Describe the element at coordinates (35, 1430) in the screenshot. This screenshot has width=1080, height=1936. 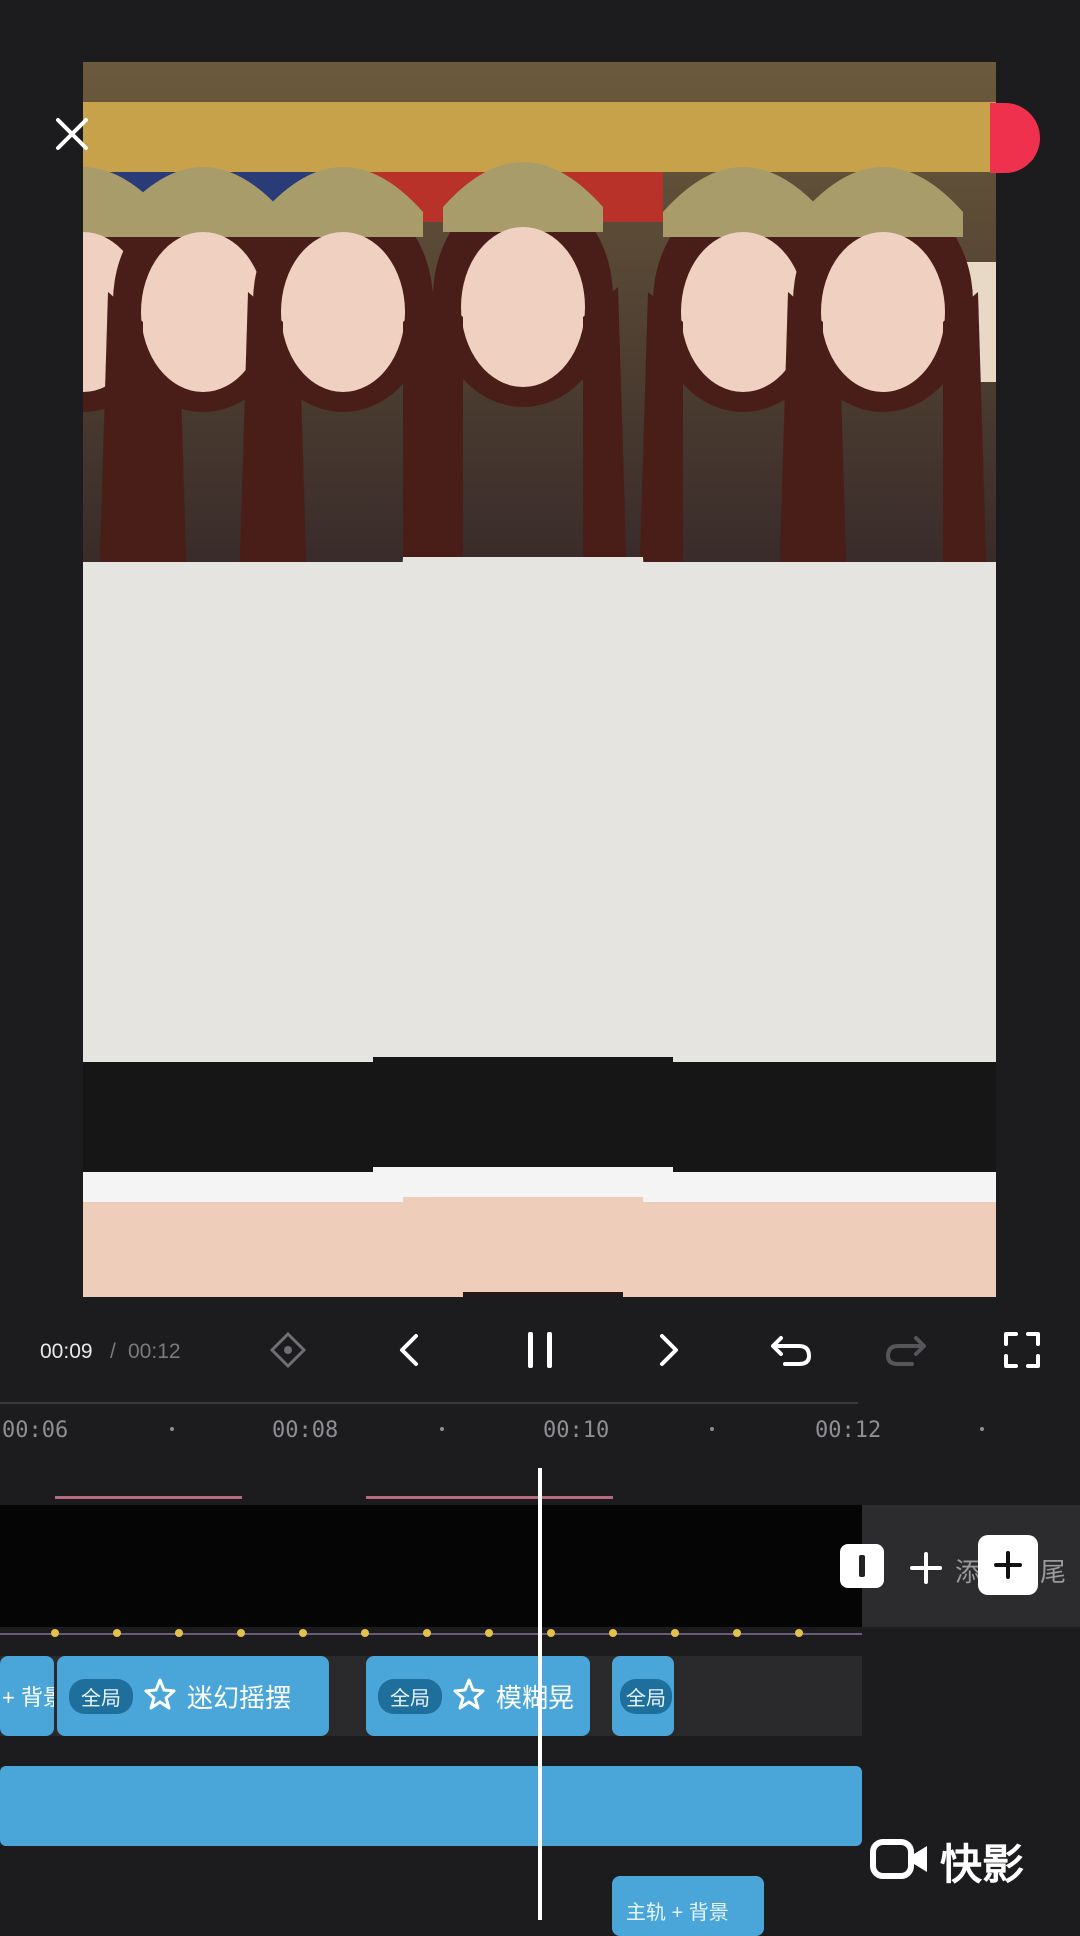
I see `timeline-tick: 00:06` at that location.